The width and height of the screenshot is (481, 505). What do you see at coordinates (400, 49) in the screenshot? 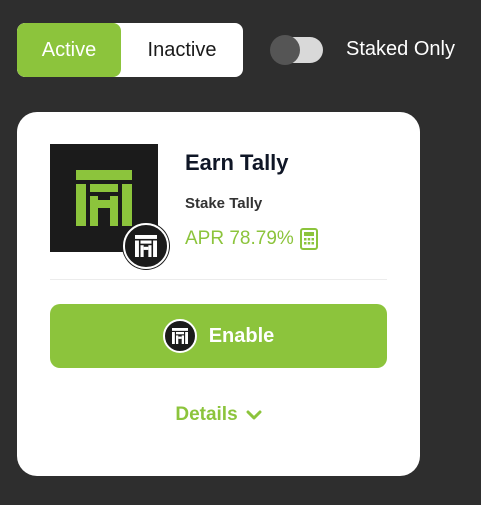
I see `staked-only-label: Staked Only` at bounding box center [400, 49].